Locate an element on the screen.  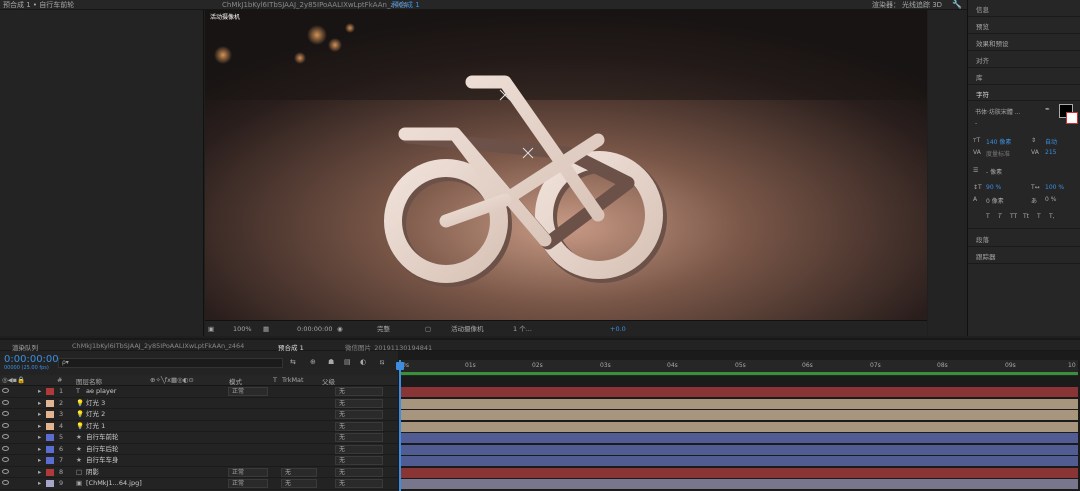
camera-select: 活动摄像机 is located at coordinates (467, 329).